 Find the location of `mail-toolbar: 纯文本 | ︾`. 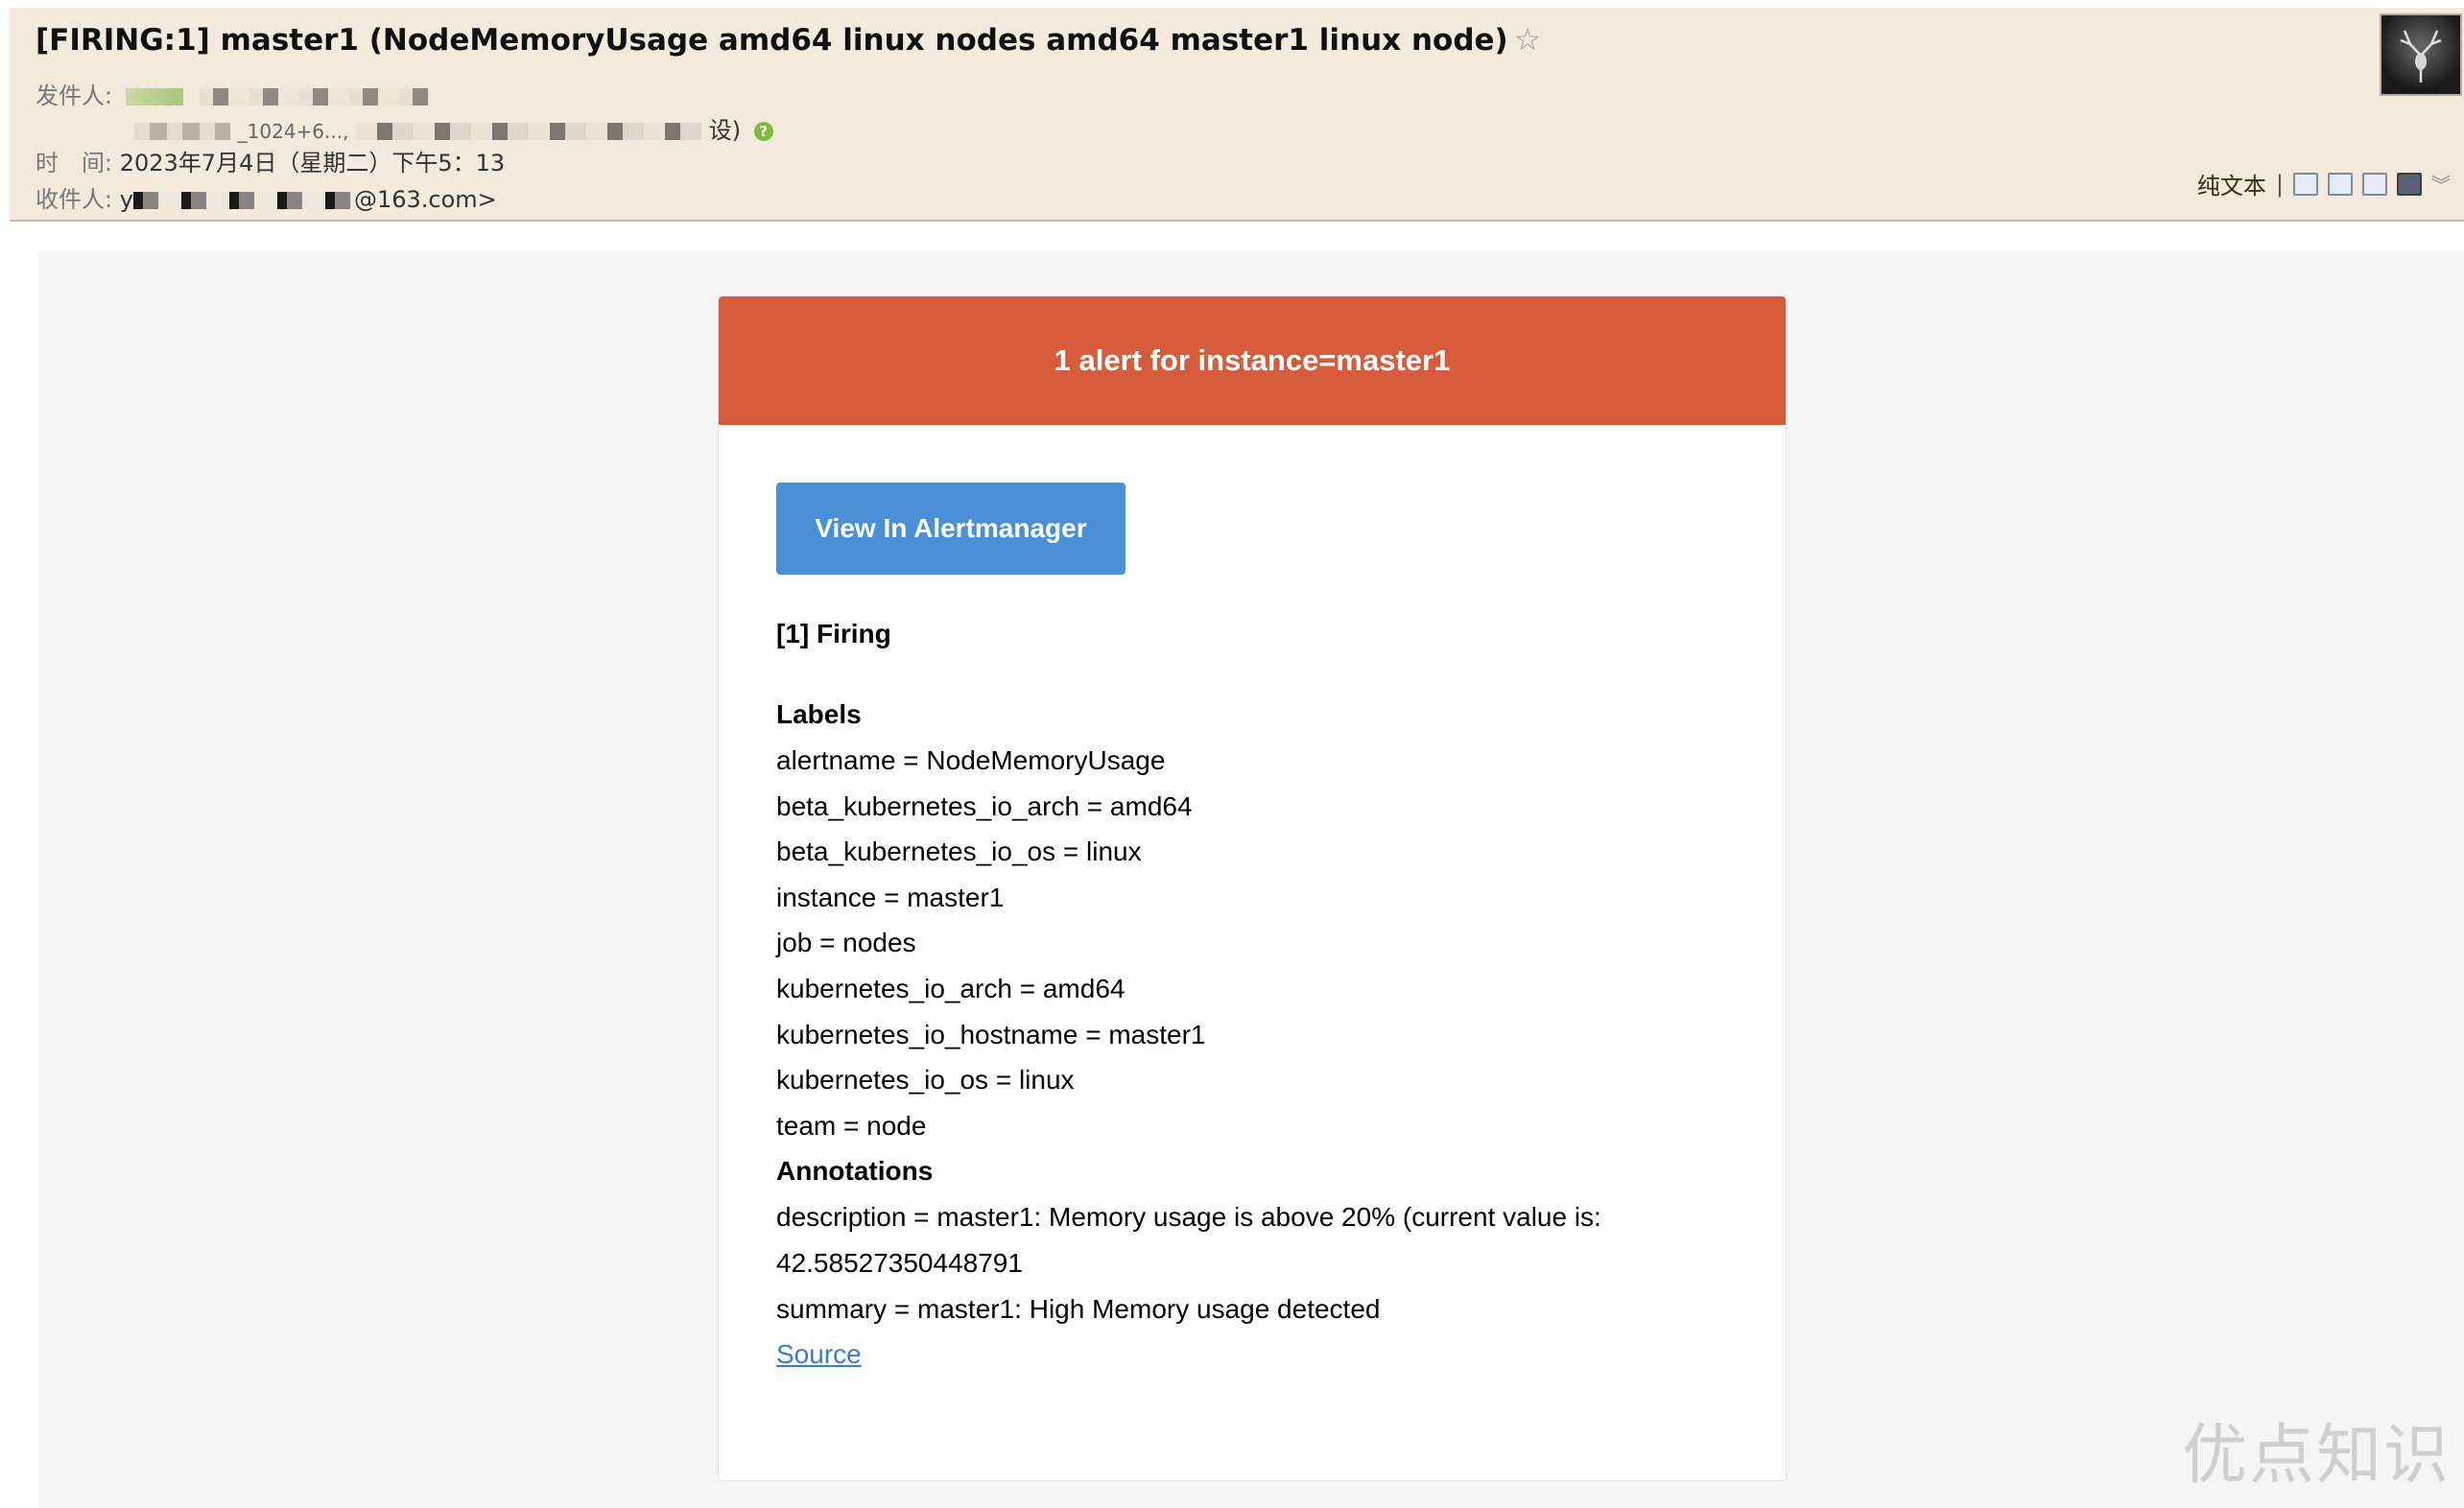

mail-toolbar: 纯文本 | ︾ is located at coordinates (2324, 183).